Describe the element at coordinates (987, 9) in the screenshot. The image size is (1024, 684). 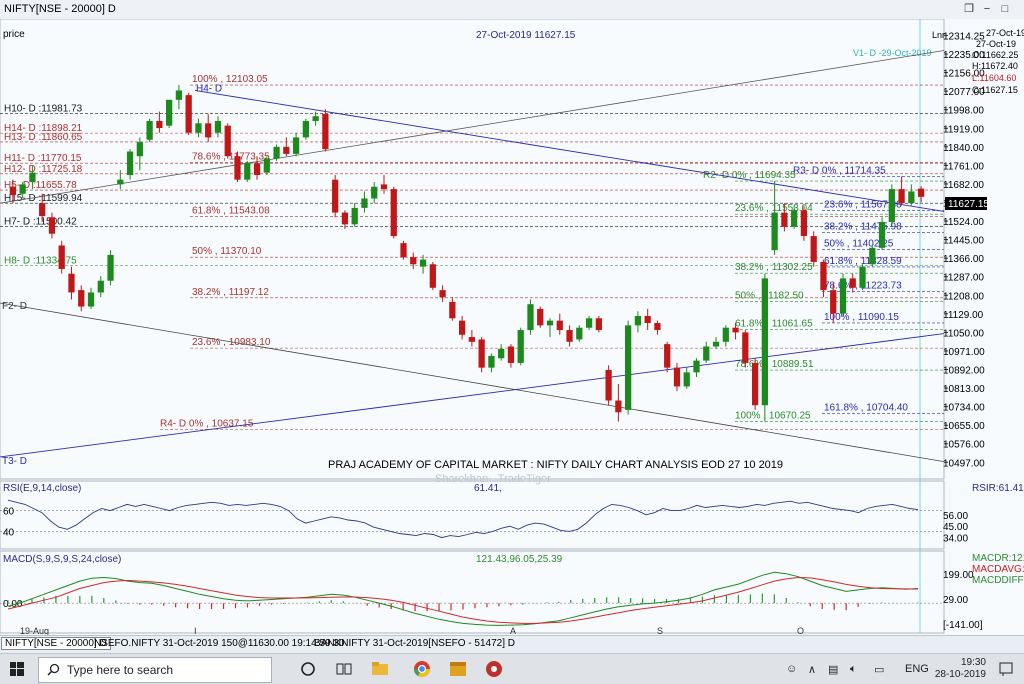
I see `minimize-button: −` at that location.